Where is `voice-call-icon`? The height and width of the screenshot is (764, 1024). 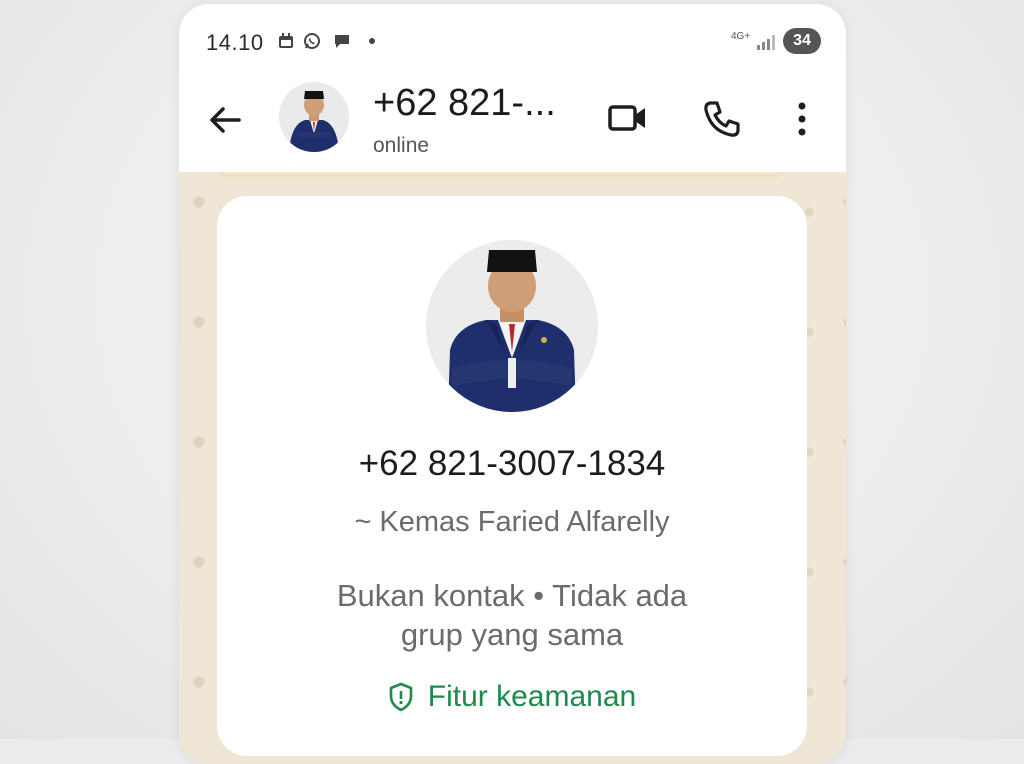
voice-call-icon is located at coordinates (722, 119).